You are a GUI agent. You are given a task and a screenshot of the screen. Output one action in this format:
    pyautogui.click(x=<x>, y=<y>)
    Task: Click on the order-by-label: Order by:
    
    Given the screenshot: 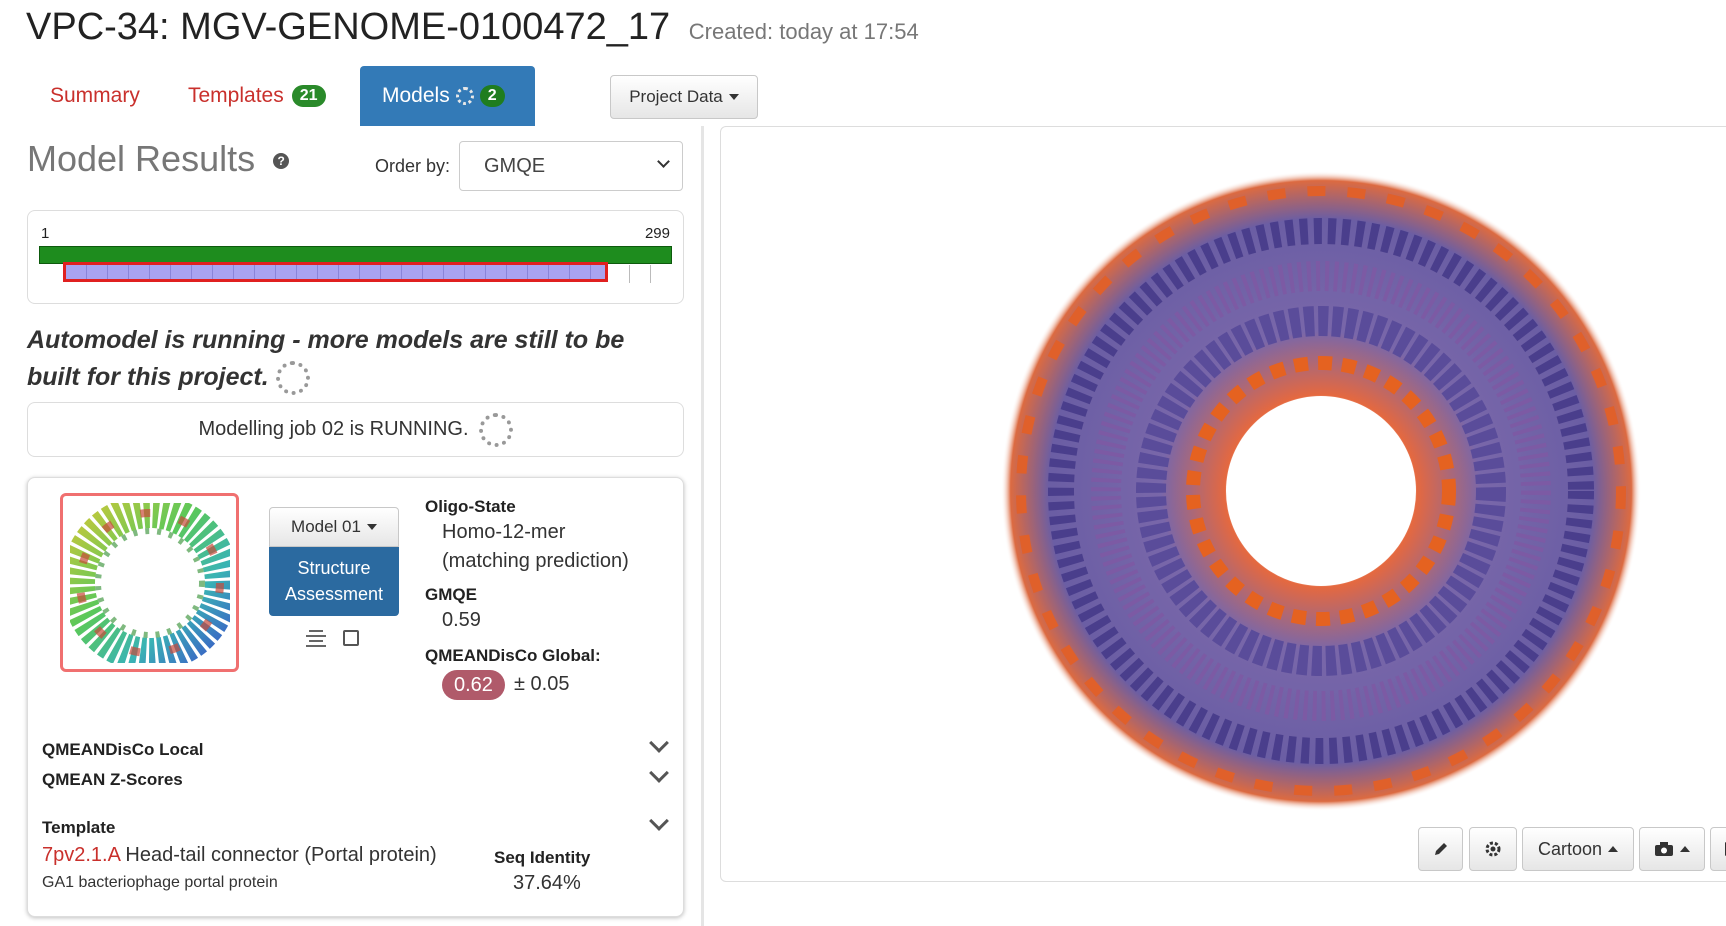 What is the action you would take?
    pyautogui.click(x=413, y=166)
    